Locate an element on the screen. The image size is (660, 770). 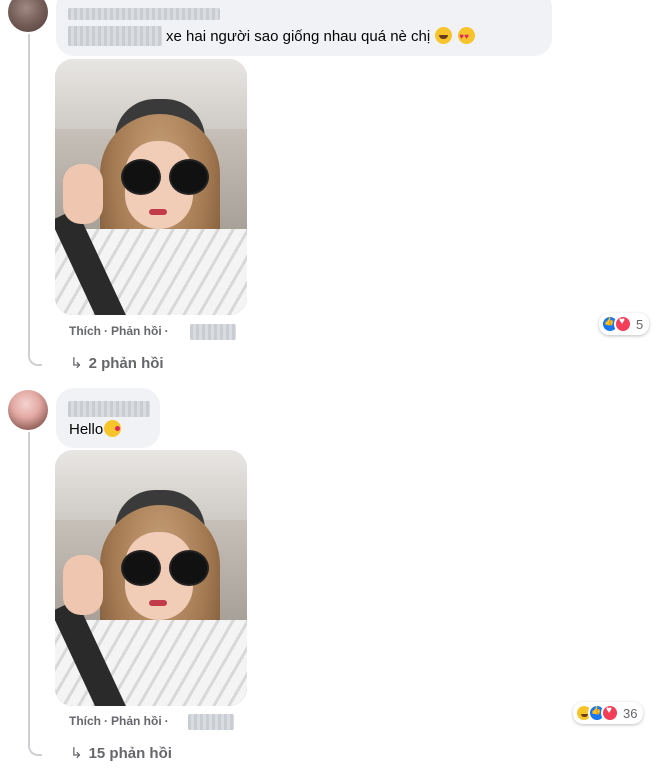
view-replies-button: ↳ 2 phản hồi is located at coordinates (117, 363).